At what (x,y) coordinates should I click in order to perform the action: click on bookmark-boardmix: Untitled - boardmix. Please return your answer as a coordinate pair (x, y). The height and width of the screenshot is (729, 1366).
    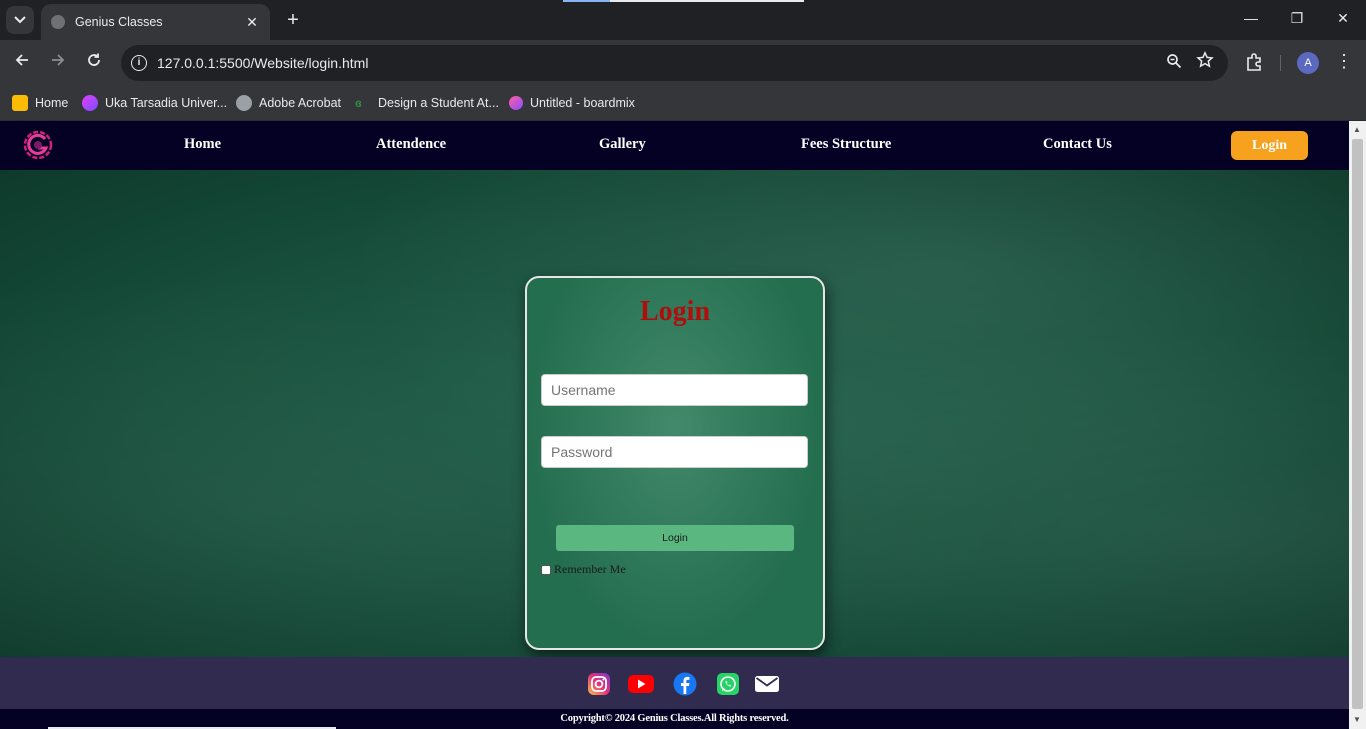
    Looking at the image, I should click on (572, 103).